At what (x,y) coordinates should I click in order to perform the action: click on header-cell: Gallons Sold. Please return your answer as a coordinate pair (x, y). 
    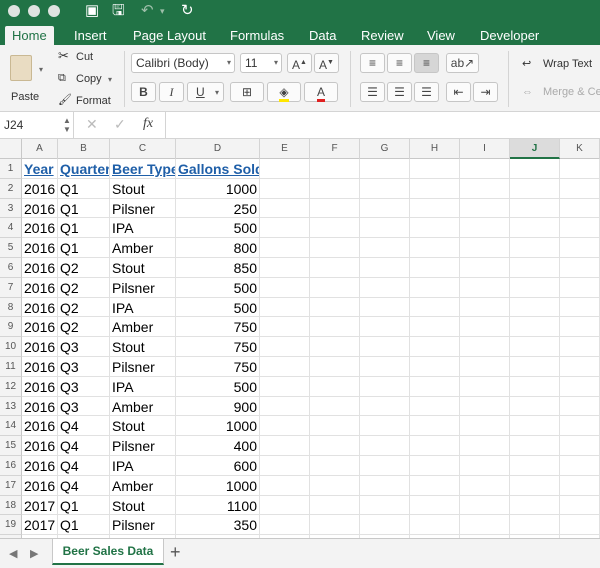
    Looking at the image, I should click on (218, 169).